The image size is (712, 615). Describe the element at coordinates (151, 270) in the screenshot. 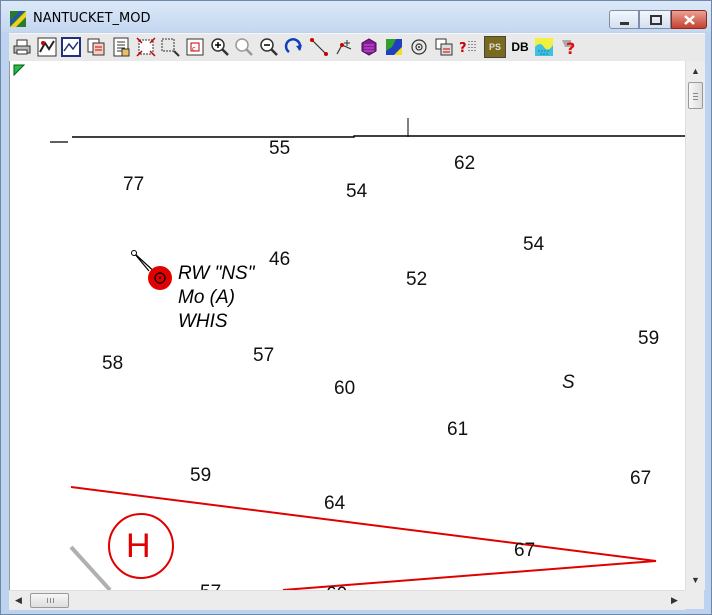

I see `buoy-symbol` at that location.